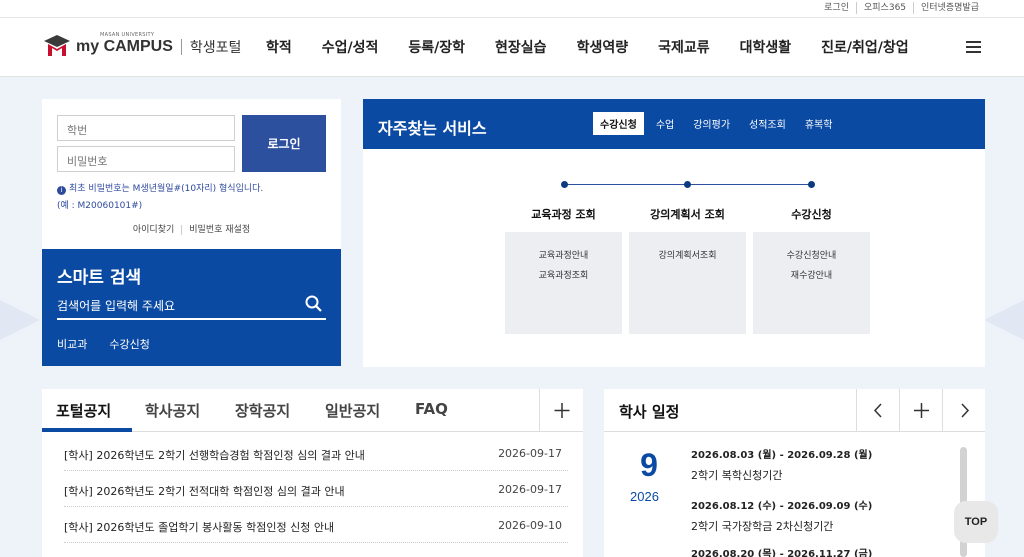 This screenshot has height=557, width=1024. I want to click on logo-title: my CAMPUS, so click(124, 46).